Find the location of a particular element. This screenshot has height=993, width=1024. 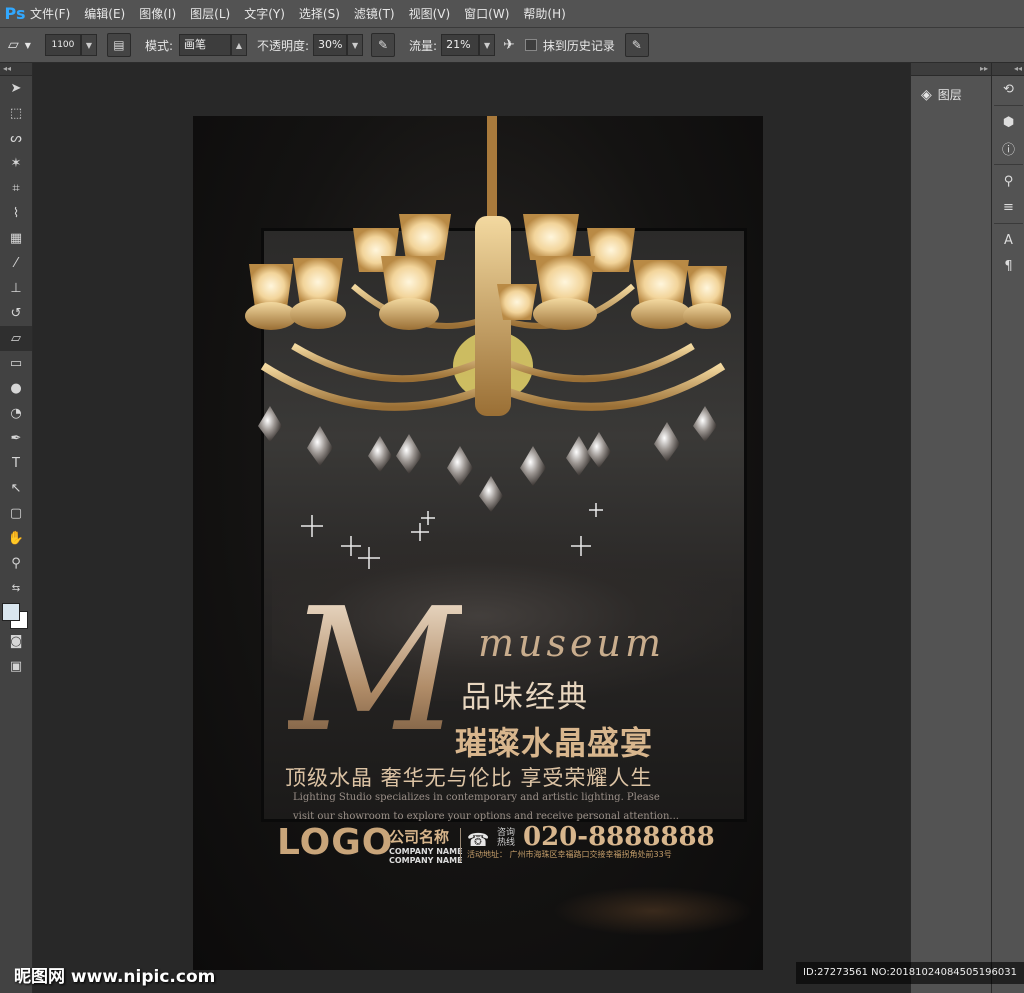

shape-tool-icon: ▢ is located at coordinates (16, 513).